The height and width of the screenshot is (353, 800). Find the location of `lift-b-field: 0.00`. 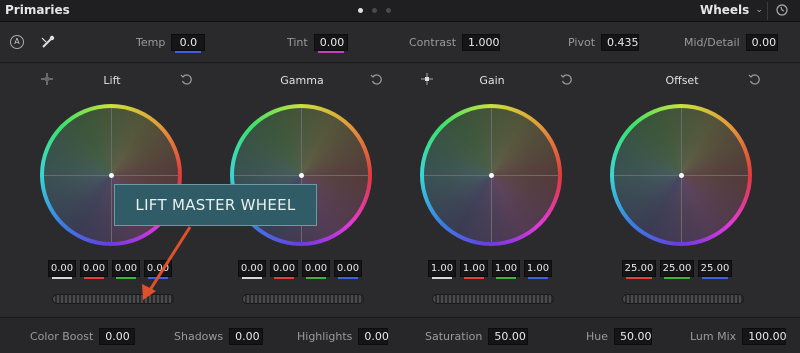

lift-b-field: 0.00 is located at coordinates (158, 269).